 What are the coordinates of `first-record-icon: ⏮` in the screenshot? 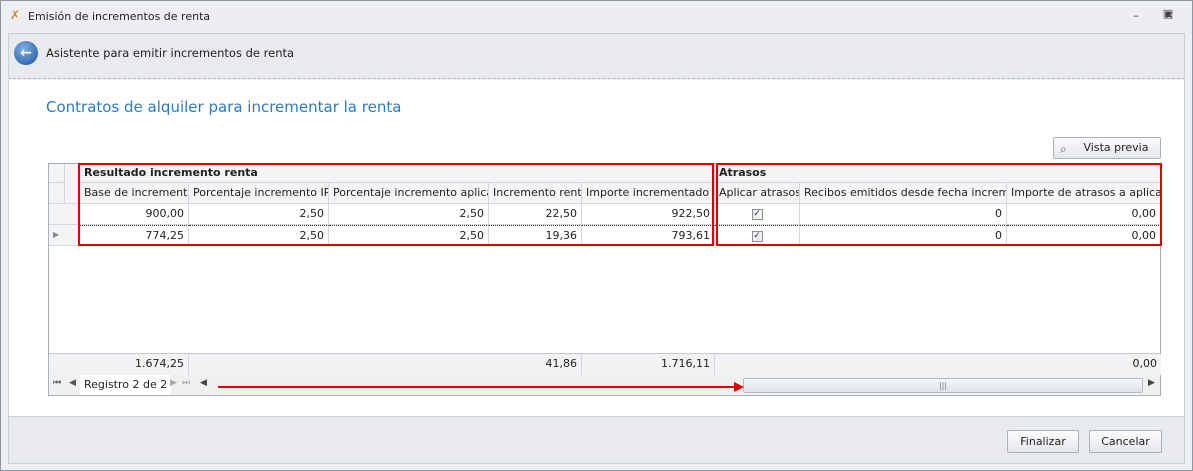 It's located at (57, 383).